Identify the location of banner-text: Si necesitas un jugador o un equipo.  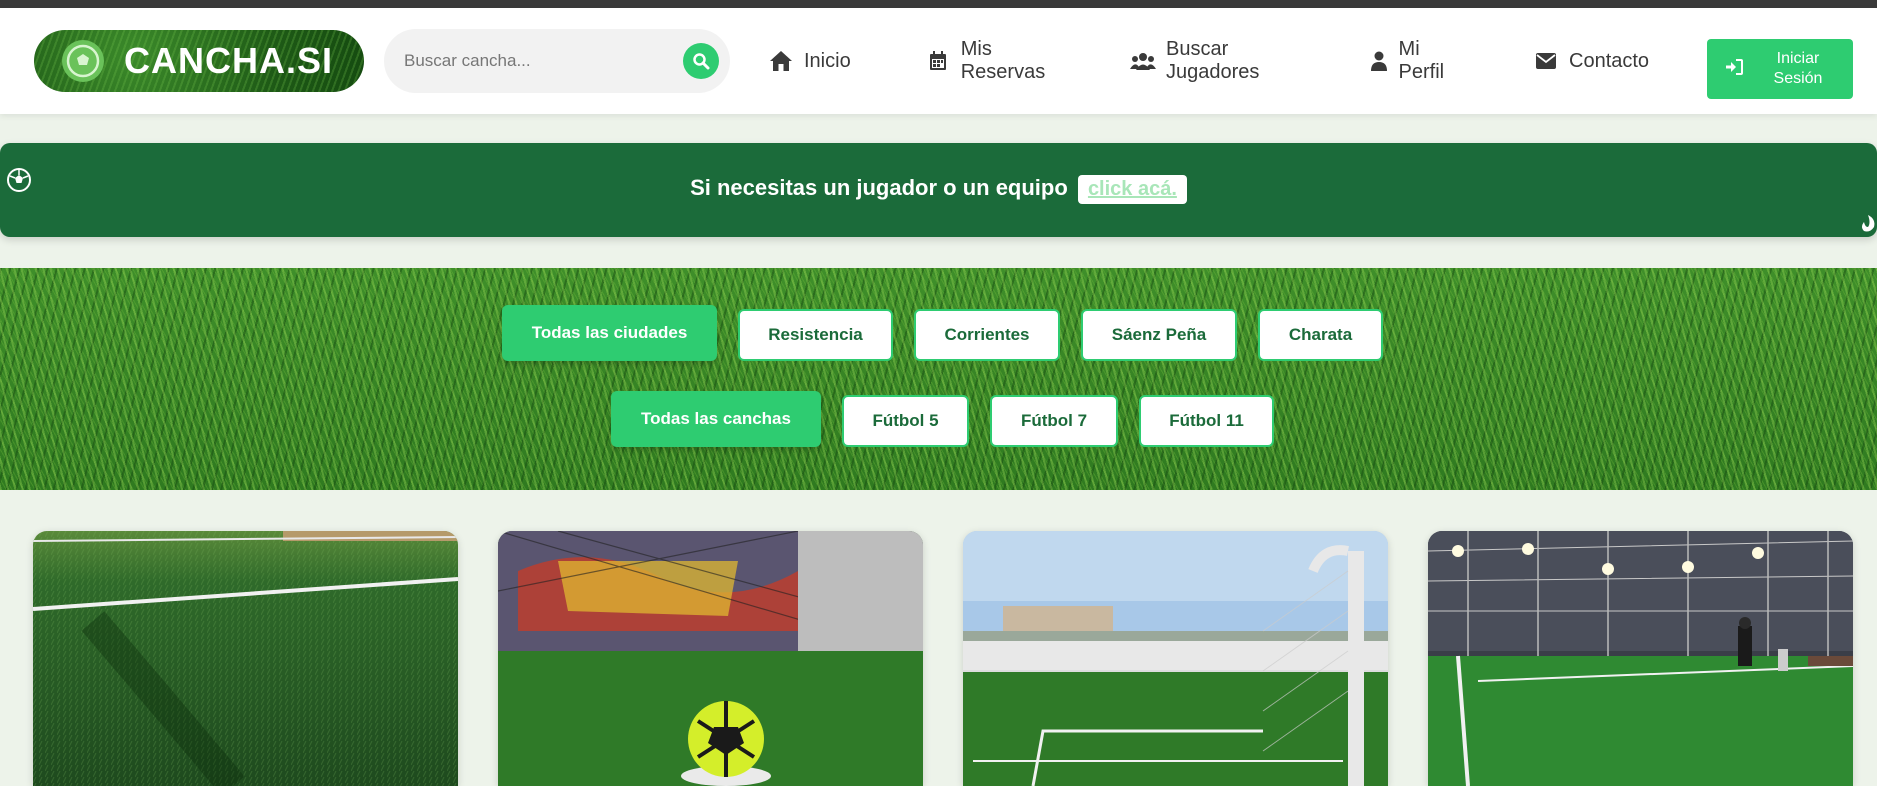
(879, 187).